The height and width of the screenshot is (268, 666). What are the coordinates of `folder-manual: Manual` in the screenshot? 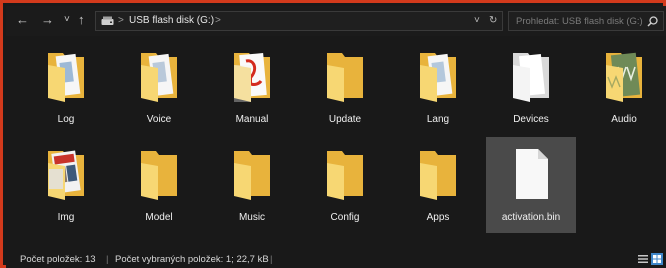 It's located at (252, 87).